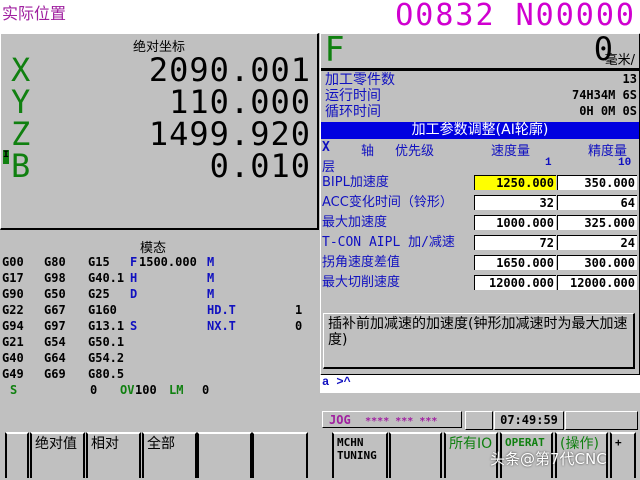 Image resolution: width=640 pixels, height=480 pixels. What do you see at coordinates (360, 455) in the screenshot?
I see `softkey-right-0: MCHN TUNING` at bounding box center [360, 455].